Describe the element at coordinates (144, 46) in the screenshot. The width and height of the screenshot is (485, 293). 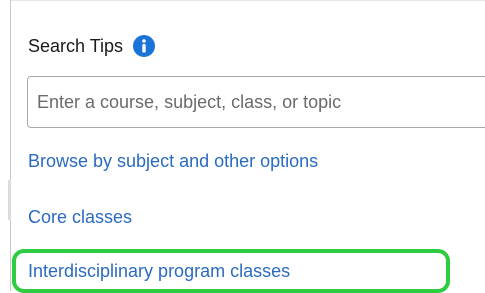
I see `info-icon` at that location.